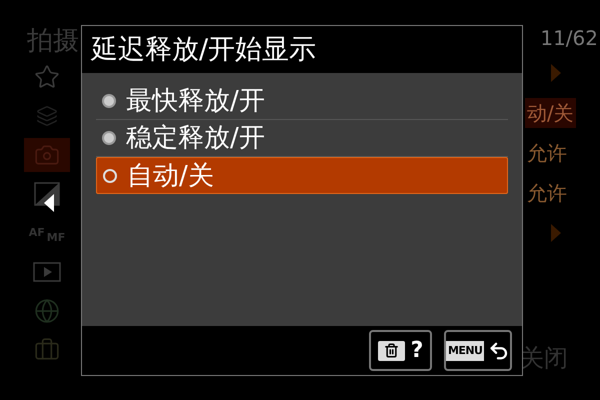 The image size is (600, 400). I want to click on globe-icon, so click(47, 311).